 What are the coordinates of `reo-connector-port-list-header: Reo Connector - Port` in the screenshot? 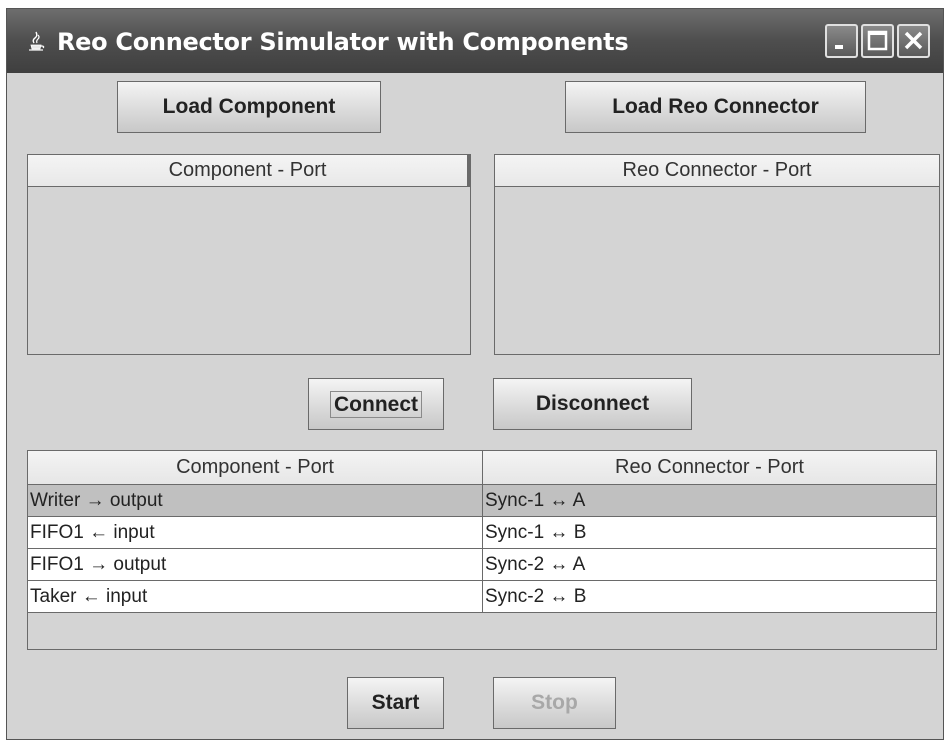 It's located at (717, 171).